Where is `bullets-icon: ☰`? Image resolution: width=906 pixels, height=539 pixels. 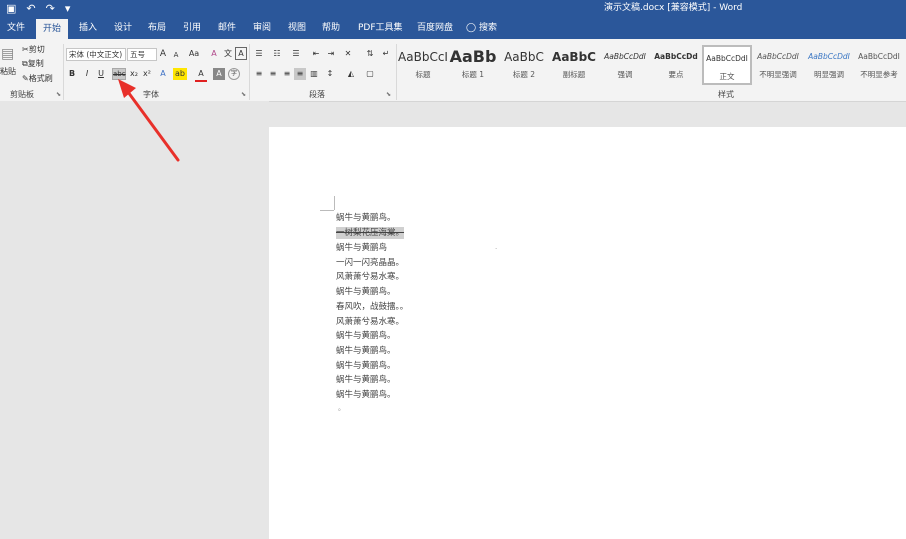
bullets-icon: ☰ is located at coordinates (259, 54).